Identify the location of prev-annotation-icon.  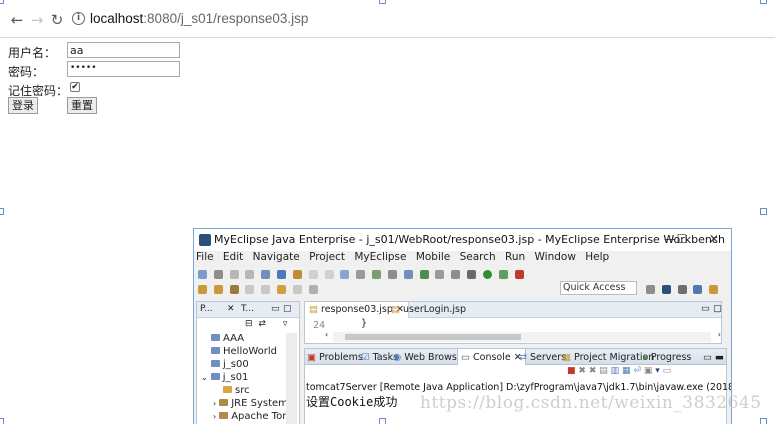
(266, 289).